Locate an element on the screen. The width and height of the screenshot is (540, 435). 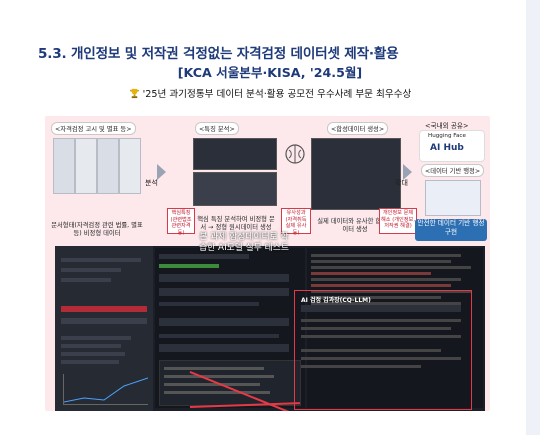
app-sidebar is located at coordinates (104, 328).